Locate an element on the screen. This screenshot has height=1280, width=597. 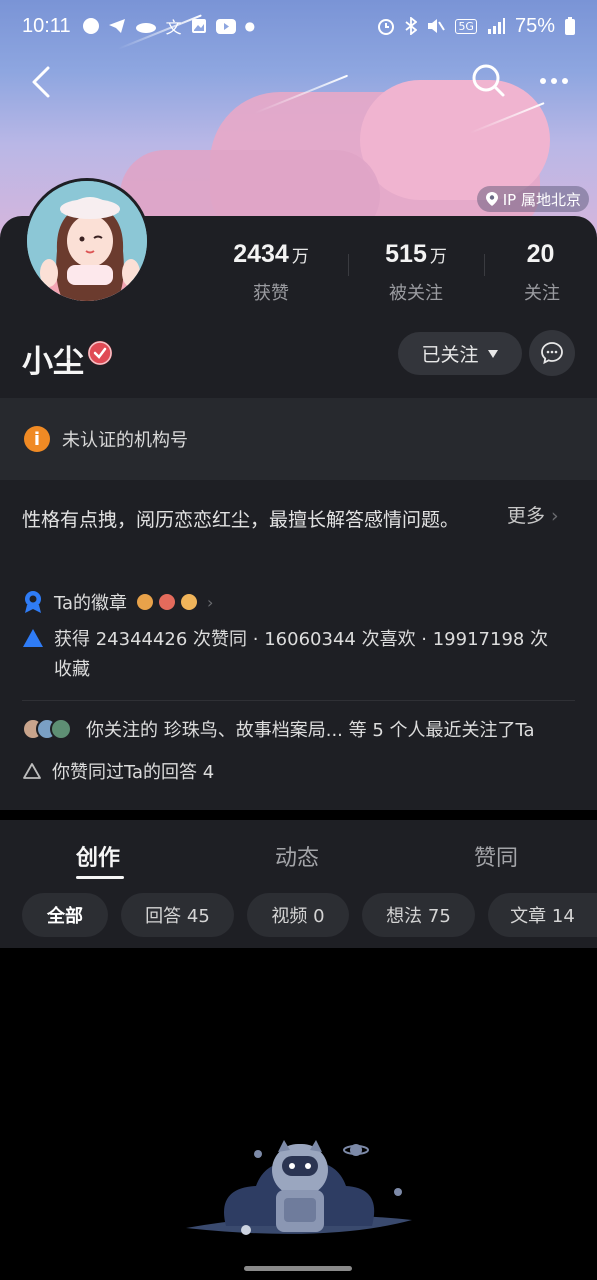
bio-more-label: 更多 is located at coordinates (526, 516).